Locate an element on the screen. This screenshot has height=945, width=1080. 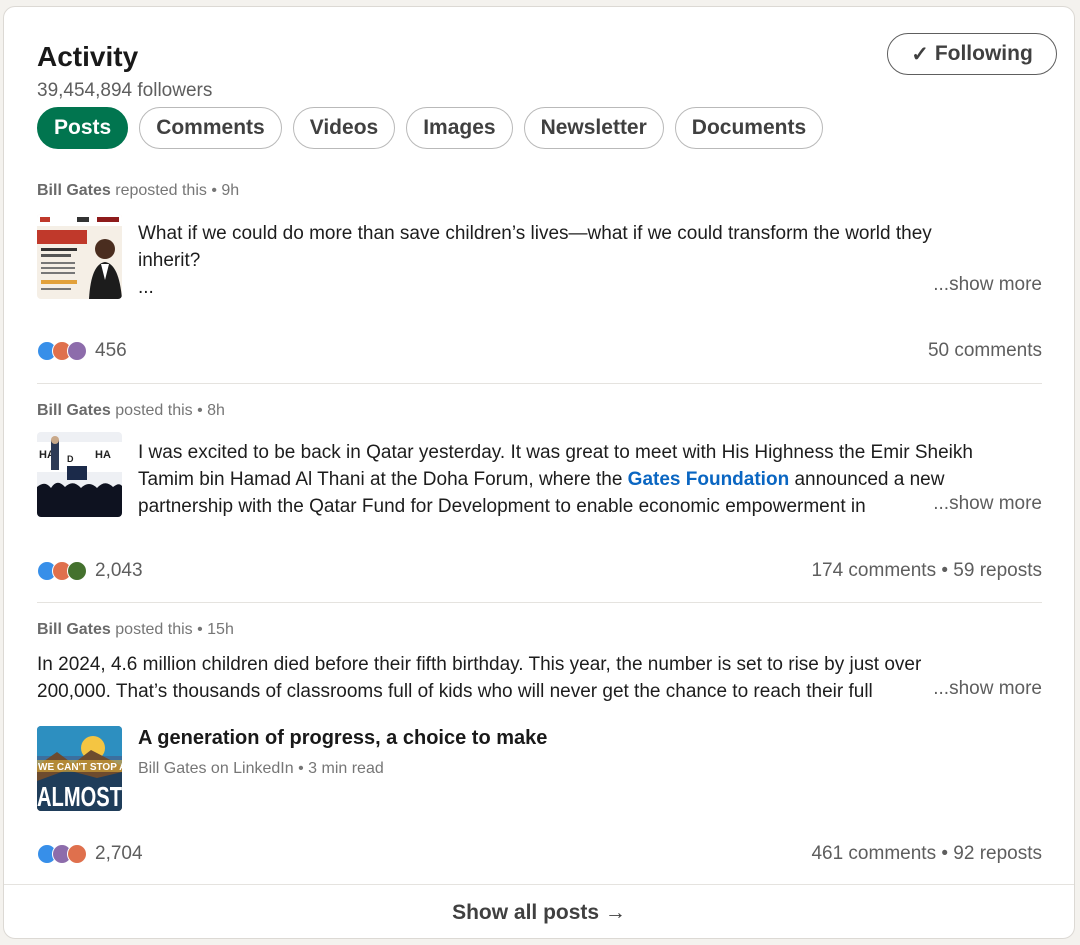
post-stats: 461 comments • 92 reposts is located at coordinates (926, 854).